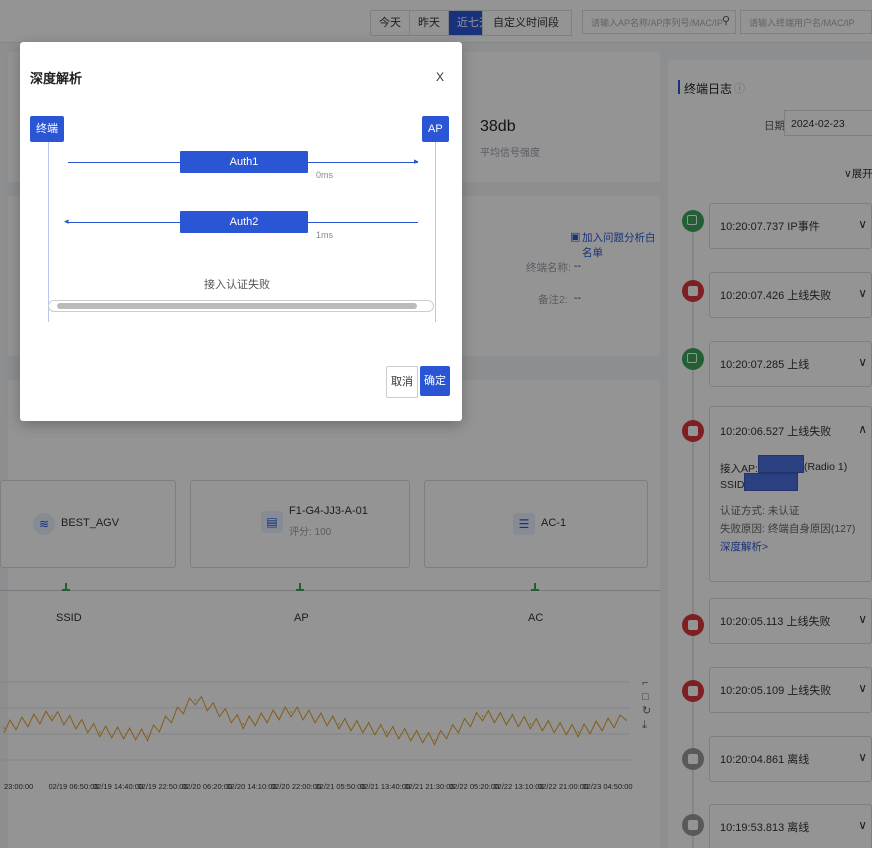 Image resolution: width=872 pixels, height=848 pixels. Describe the element at coordinates (416, 161) in the screenshot. I see `arrow-right-icon: ▸` at that location.